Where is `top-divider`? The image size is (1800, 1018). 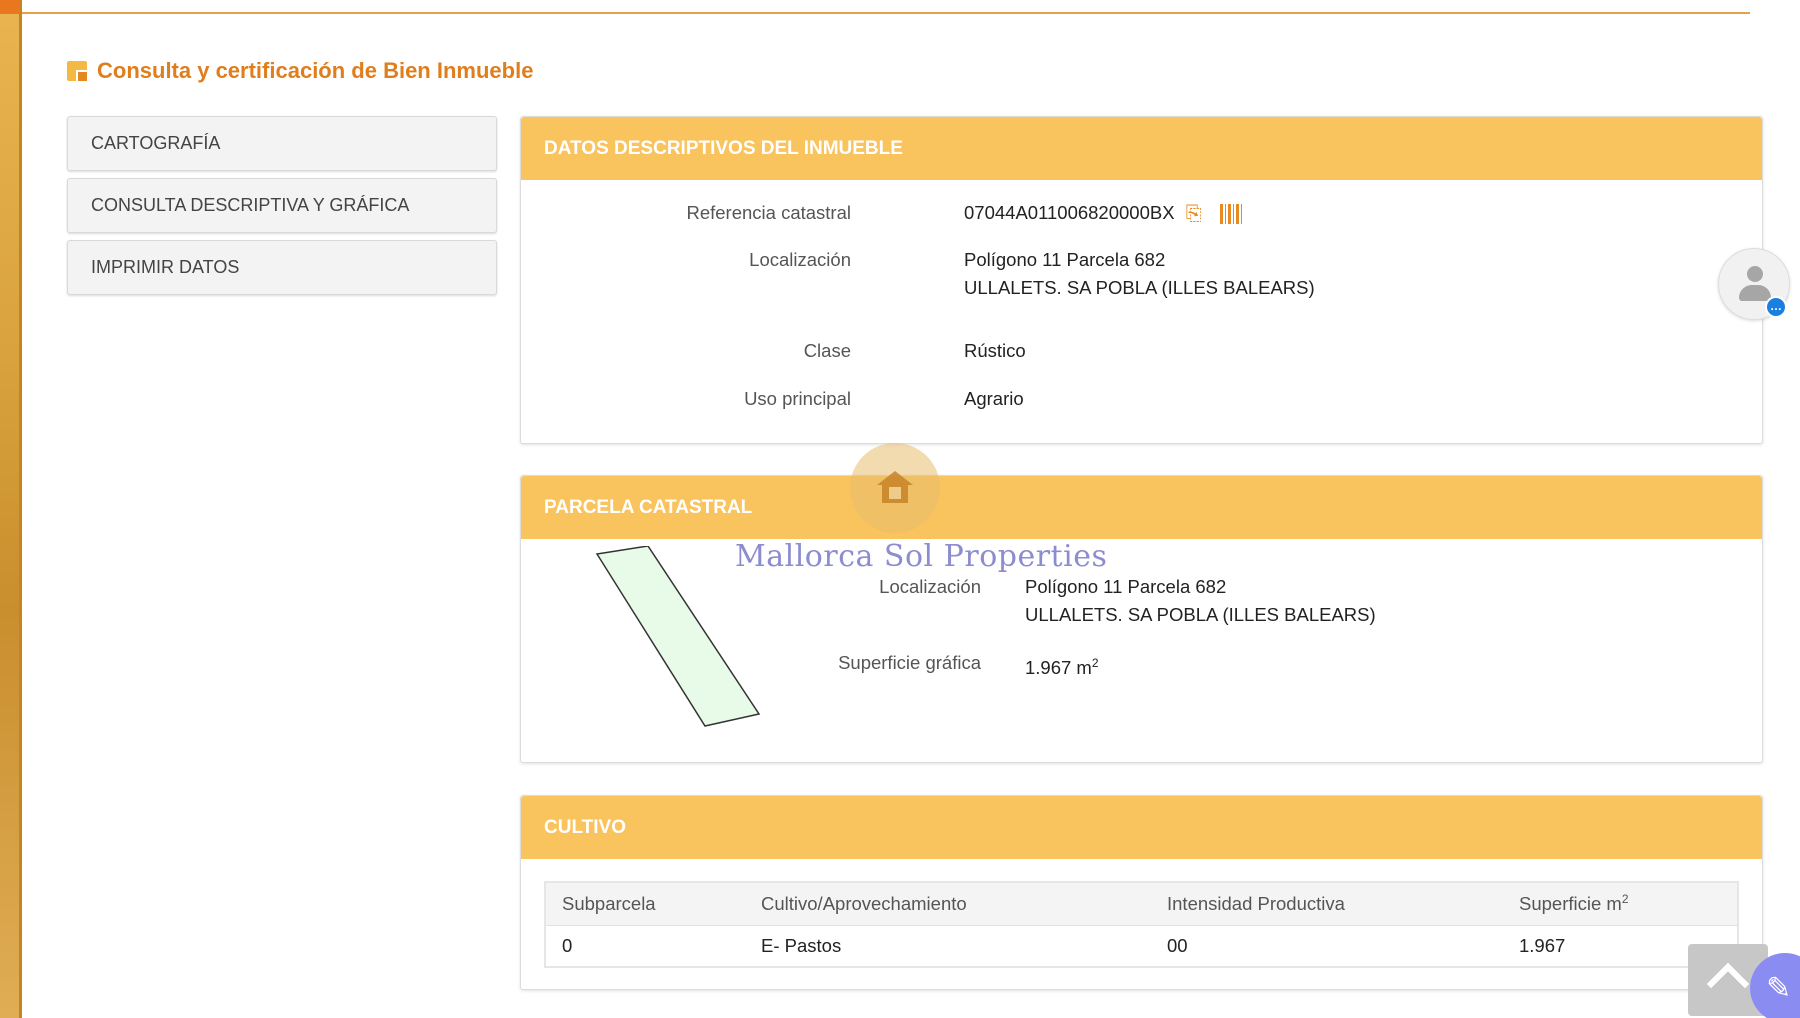
top-divider is located at coordinates (886, 13).